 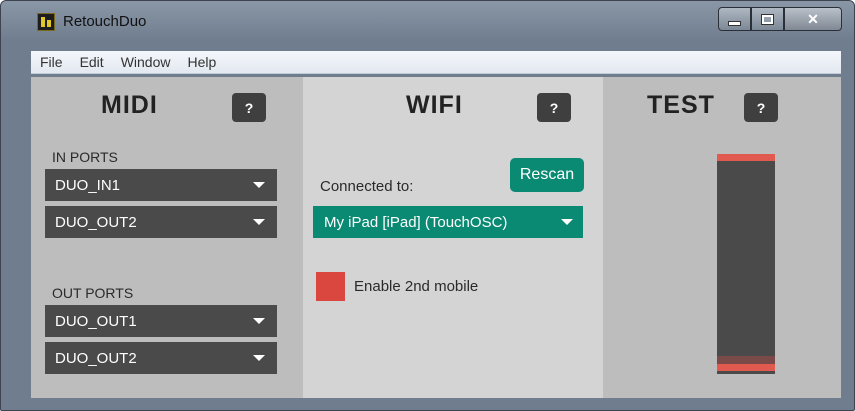 What do you see at coordinates (46, 22) in the screenshot?
I see `app-logo-icon` at bounding box center [46, 22].